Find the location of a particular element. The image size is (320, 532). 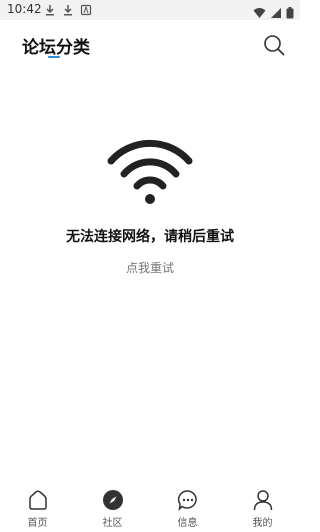

nav-item-home: 首页 is located at coordinates (37, 509).